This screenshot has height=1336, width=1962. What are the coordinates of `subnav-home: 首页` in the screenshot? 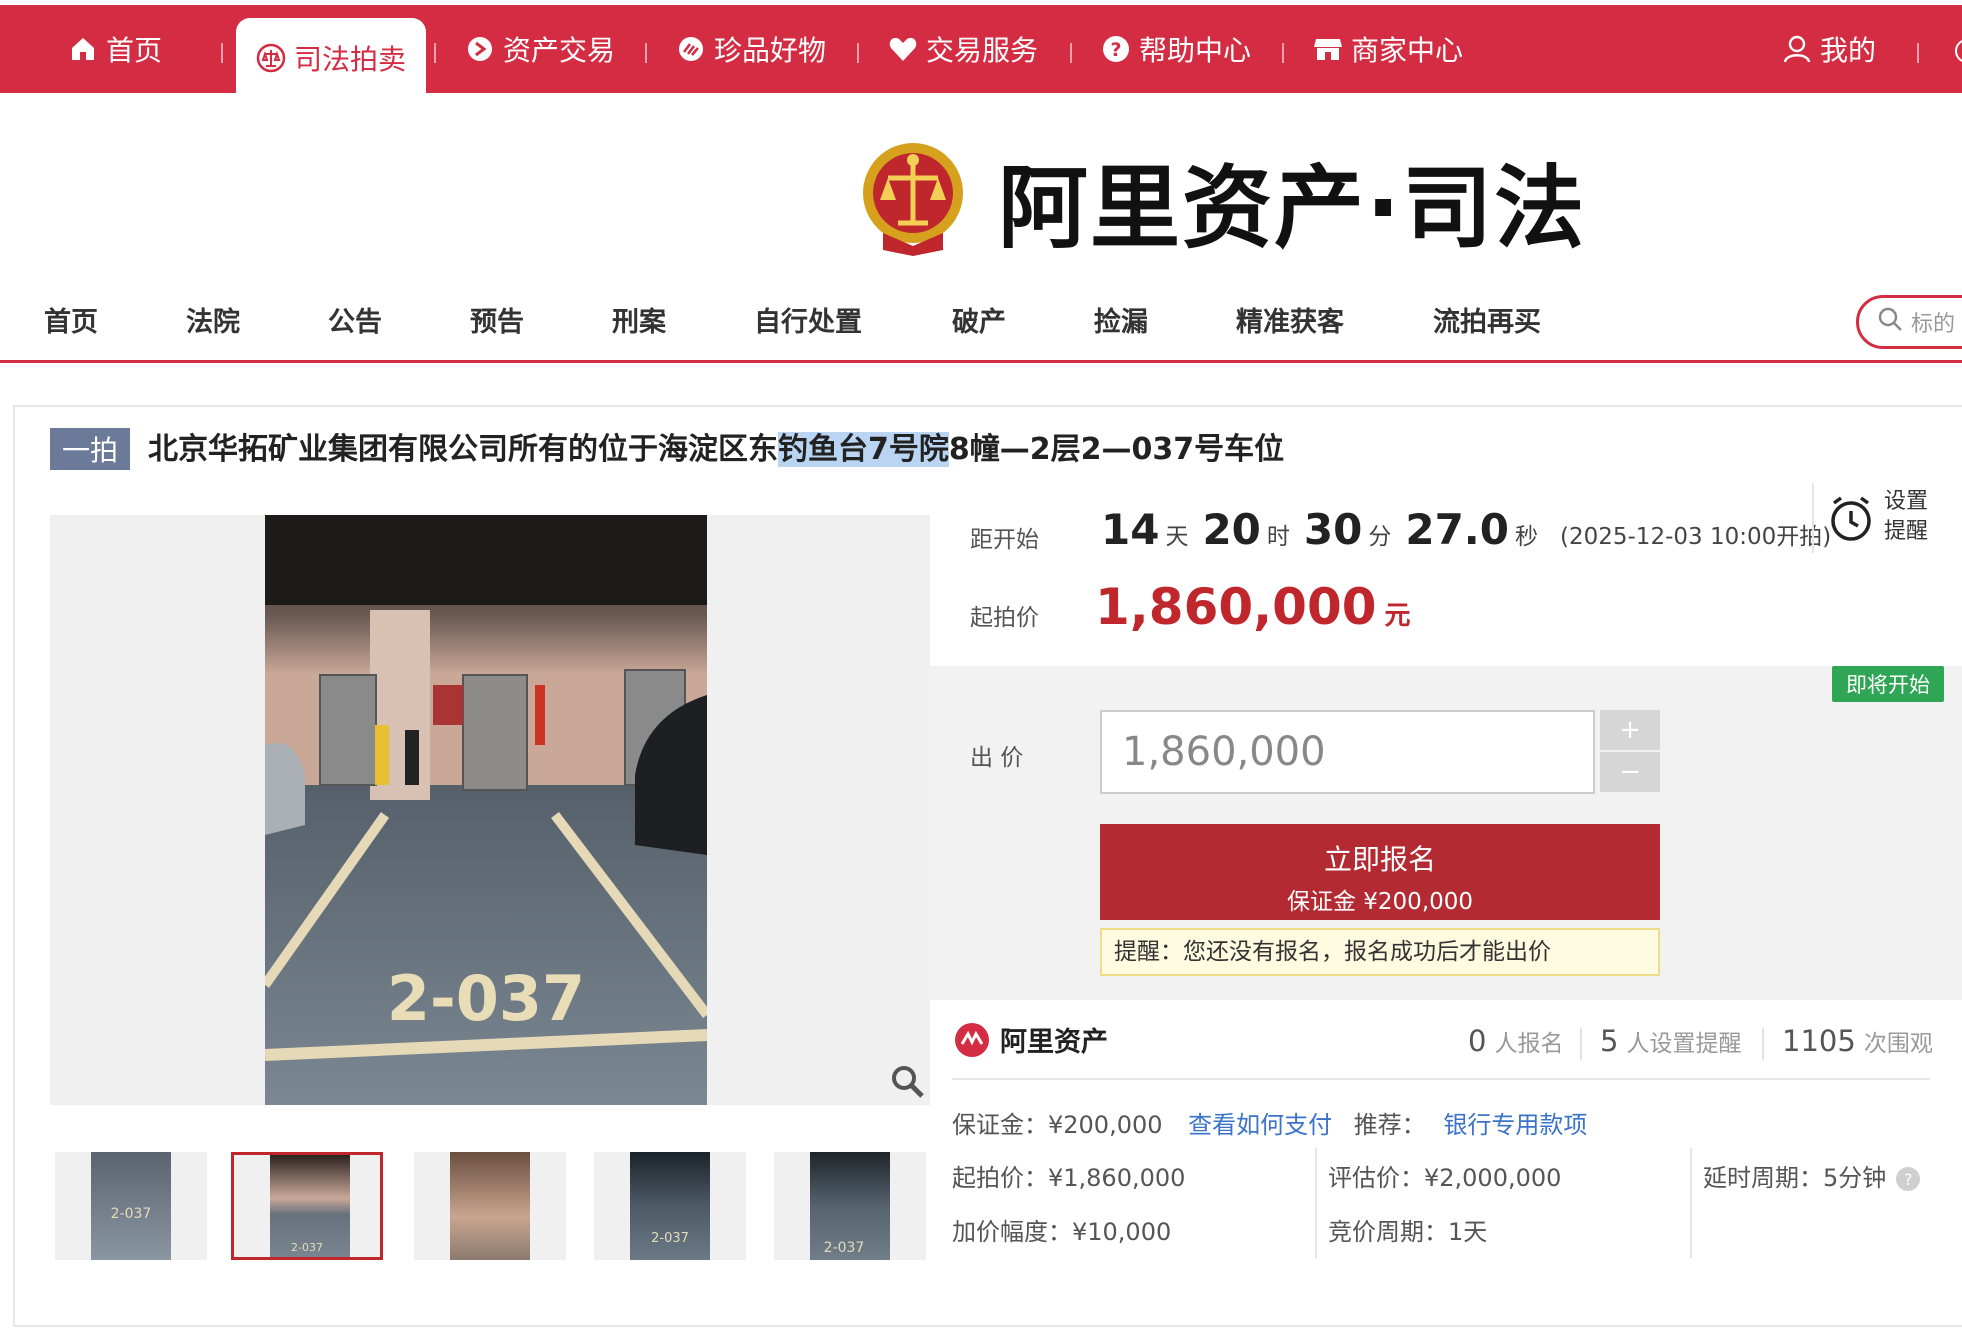 It's located at (71, 319).